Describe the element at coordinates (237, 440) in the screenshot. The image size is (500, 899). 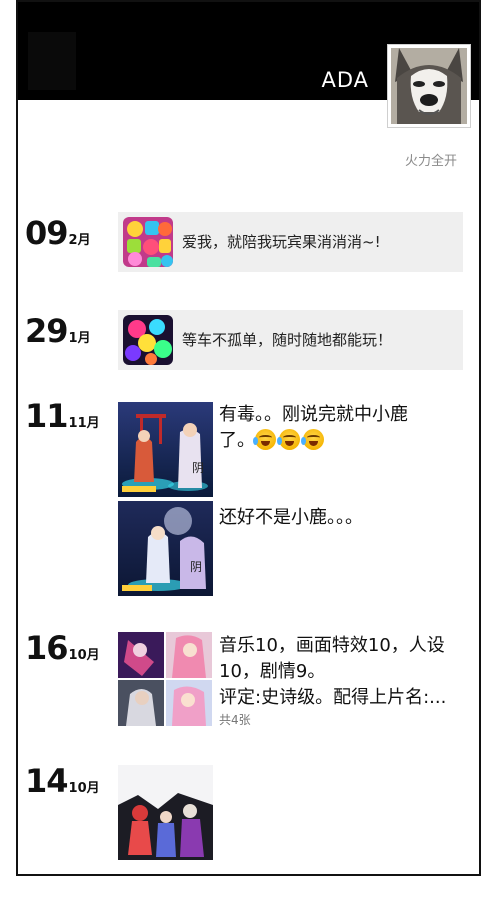
I see `post-text-fragment: 了。` at that location.